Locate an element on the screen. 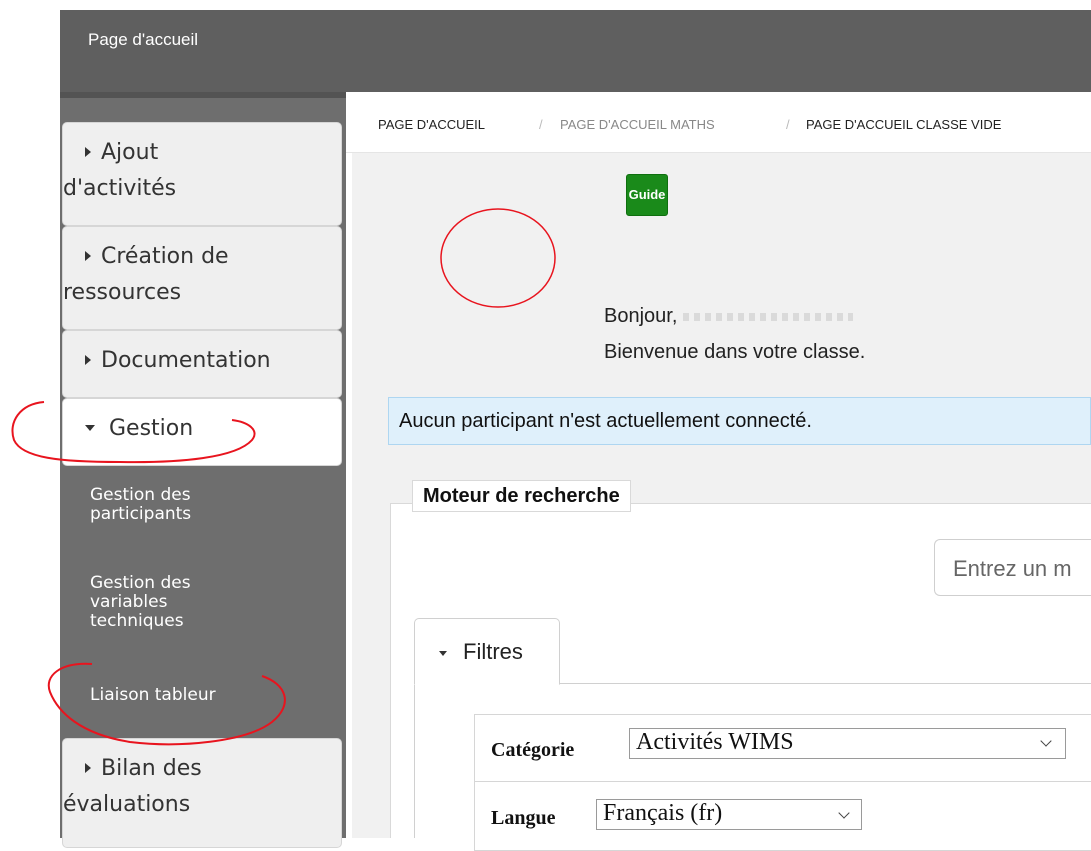  top-bar: Page d'accueil is located at coordinates (575, 46).